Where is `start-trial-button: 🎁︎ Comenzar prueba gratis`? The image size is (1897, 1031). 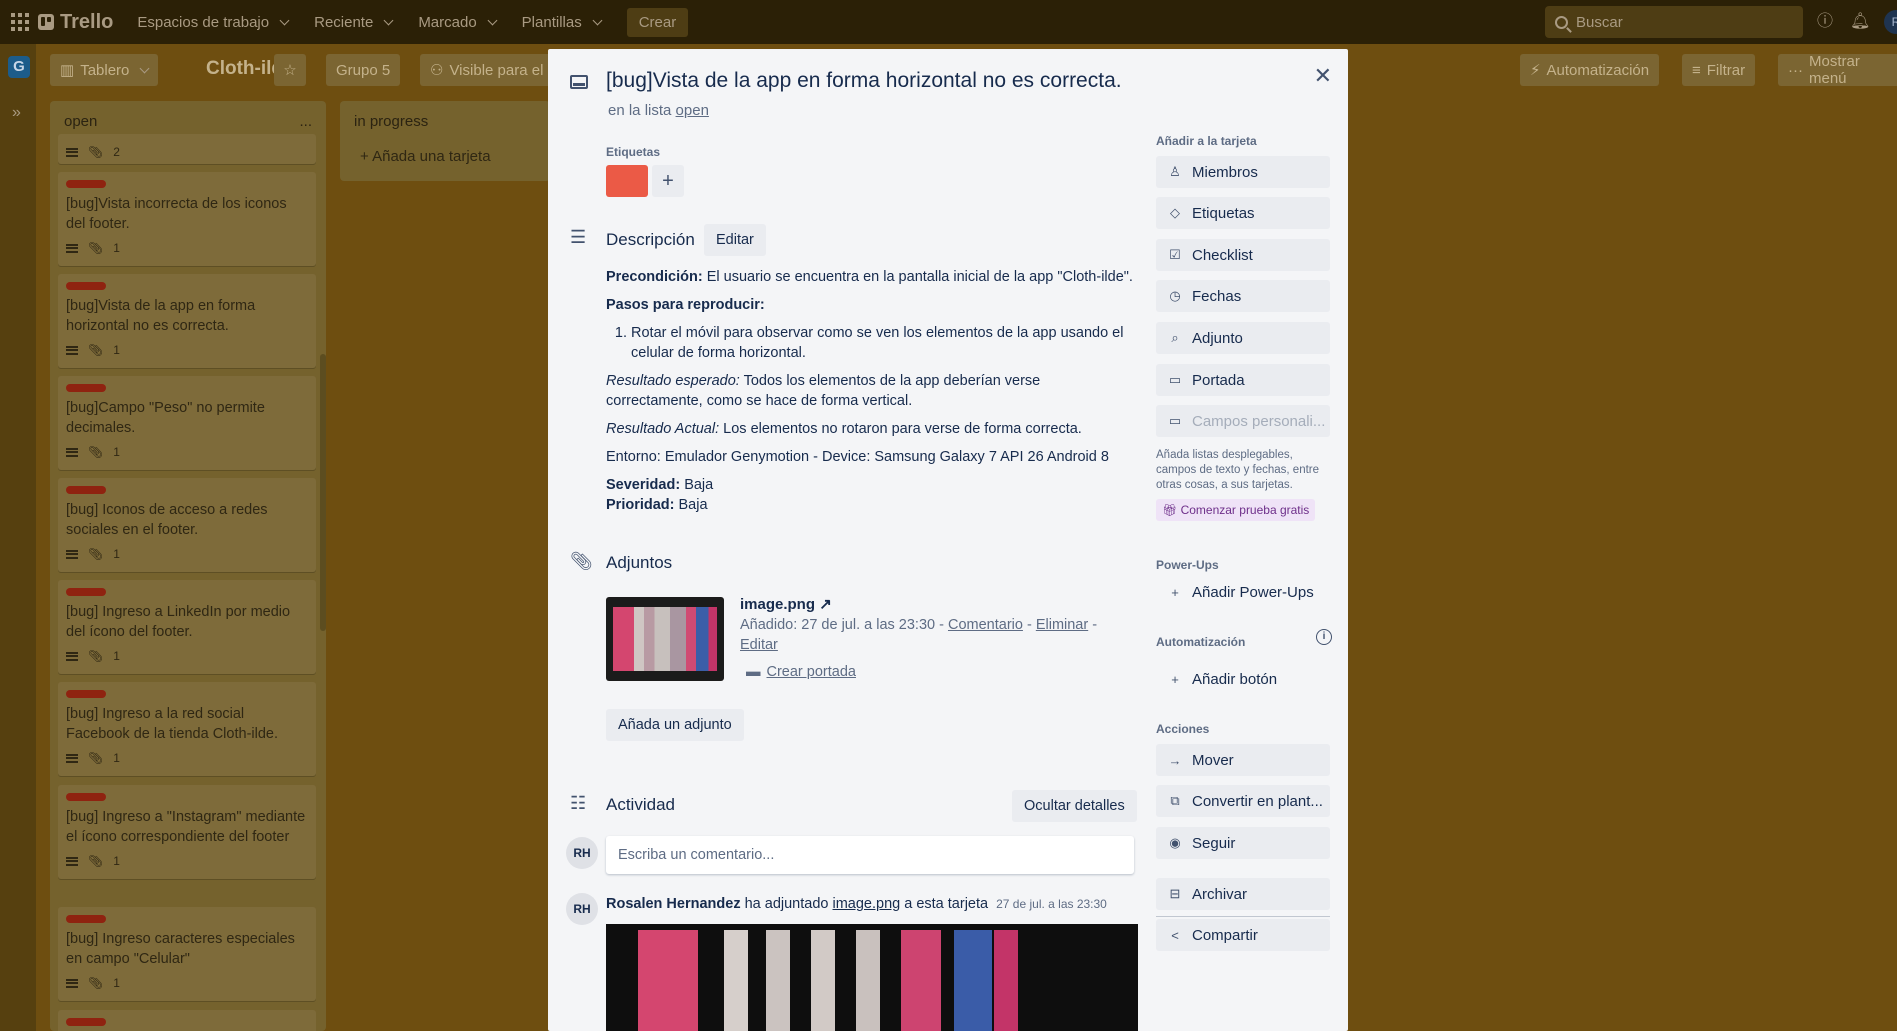
start-trial-button: 🎁︎ Comenzar prueba gratis is located at coordinates (1236, 510).